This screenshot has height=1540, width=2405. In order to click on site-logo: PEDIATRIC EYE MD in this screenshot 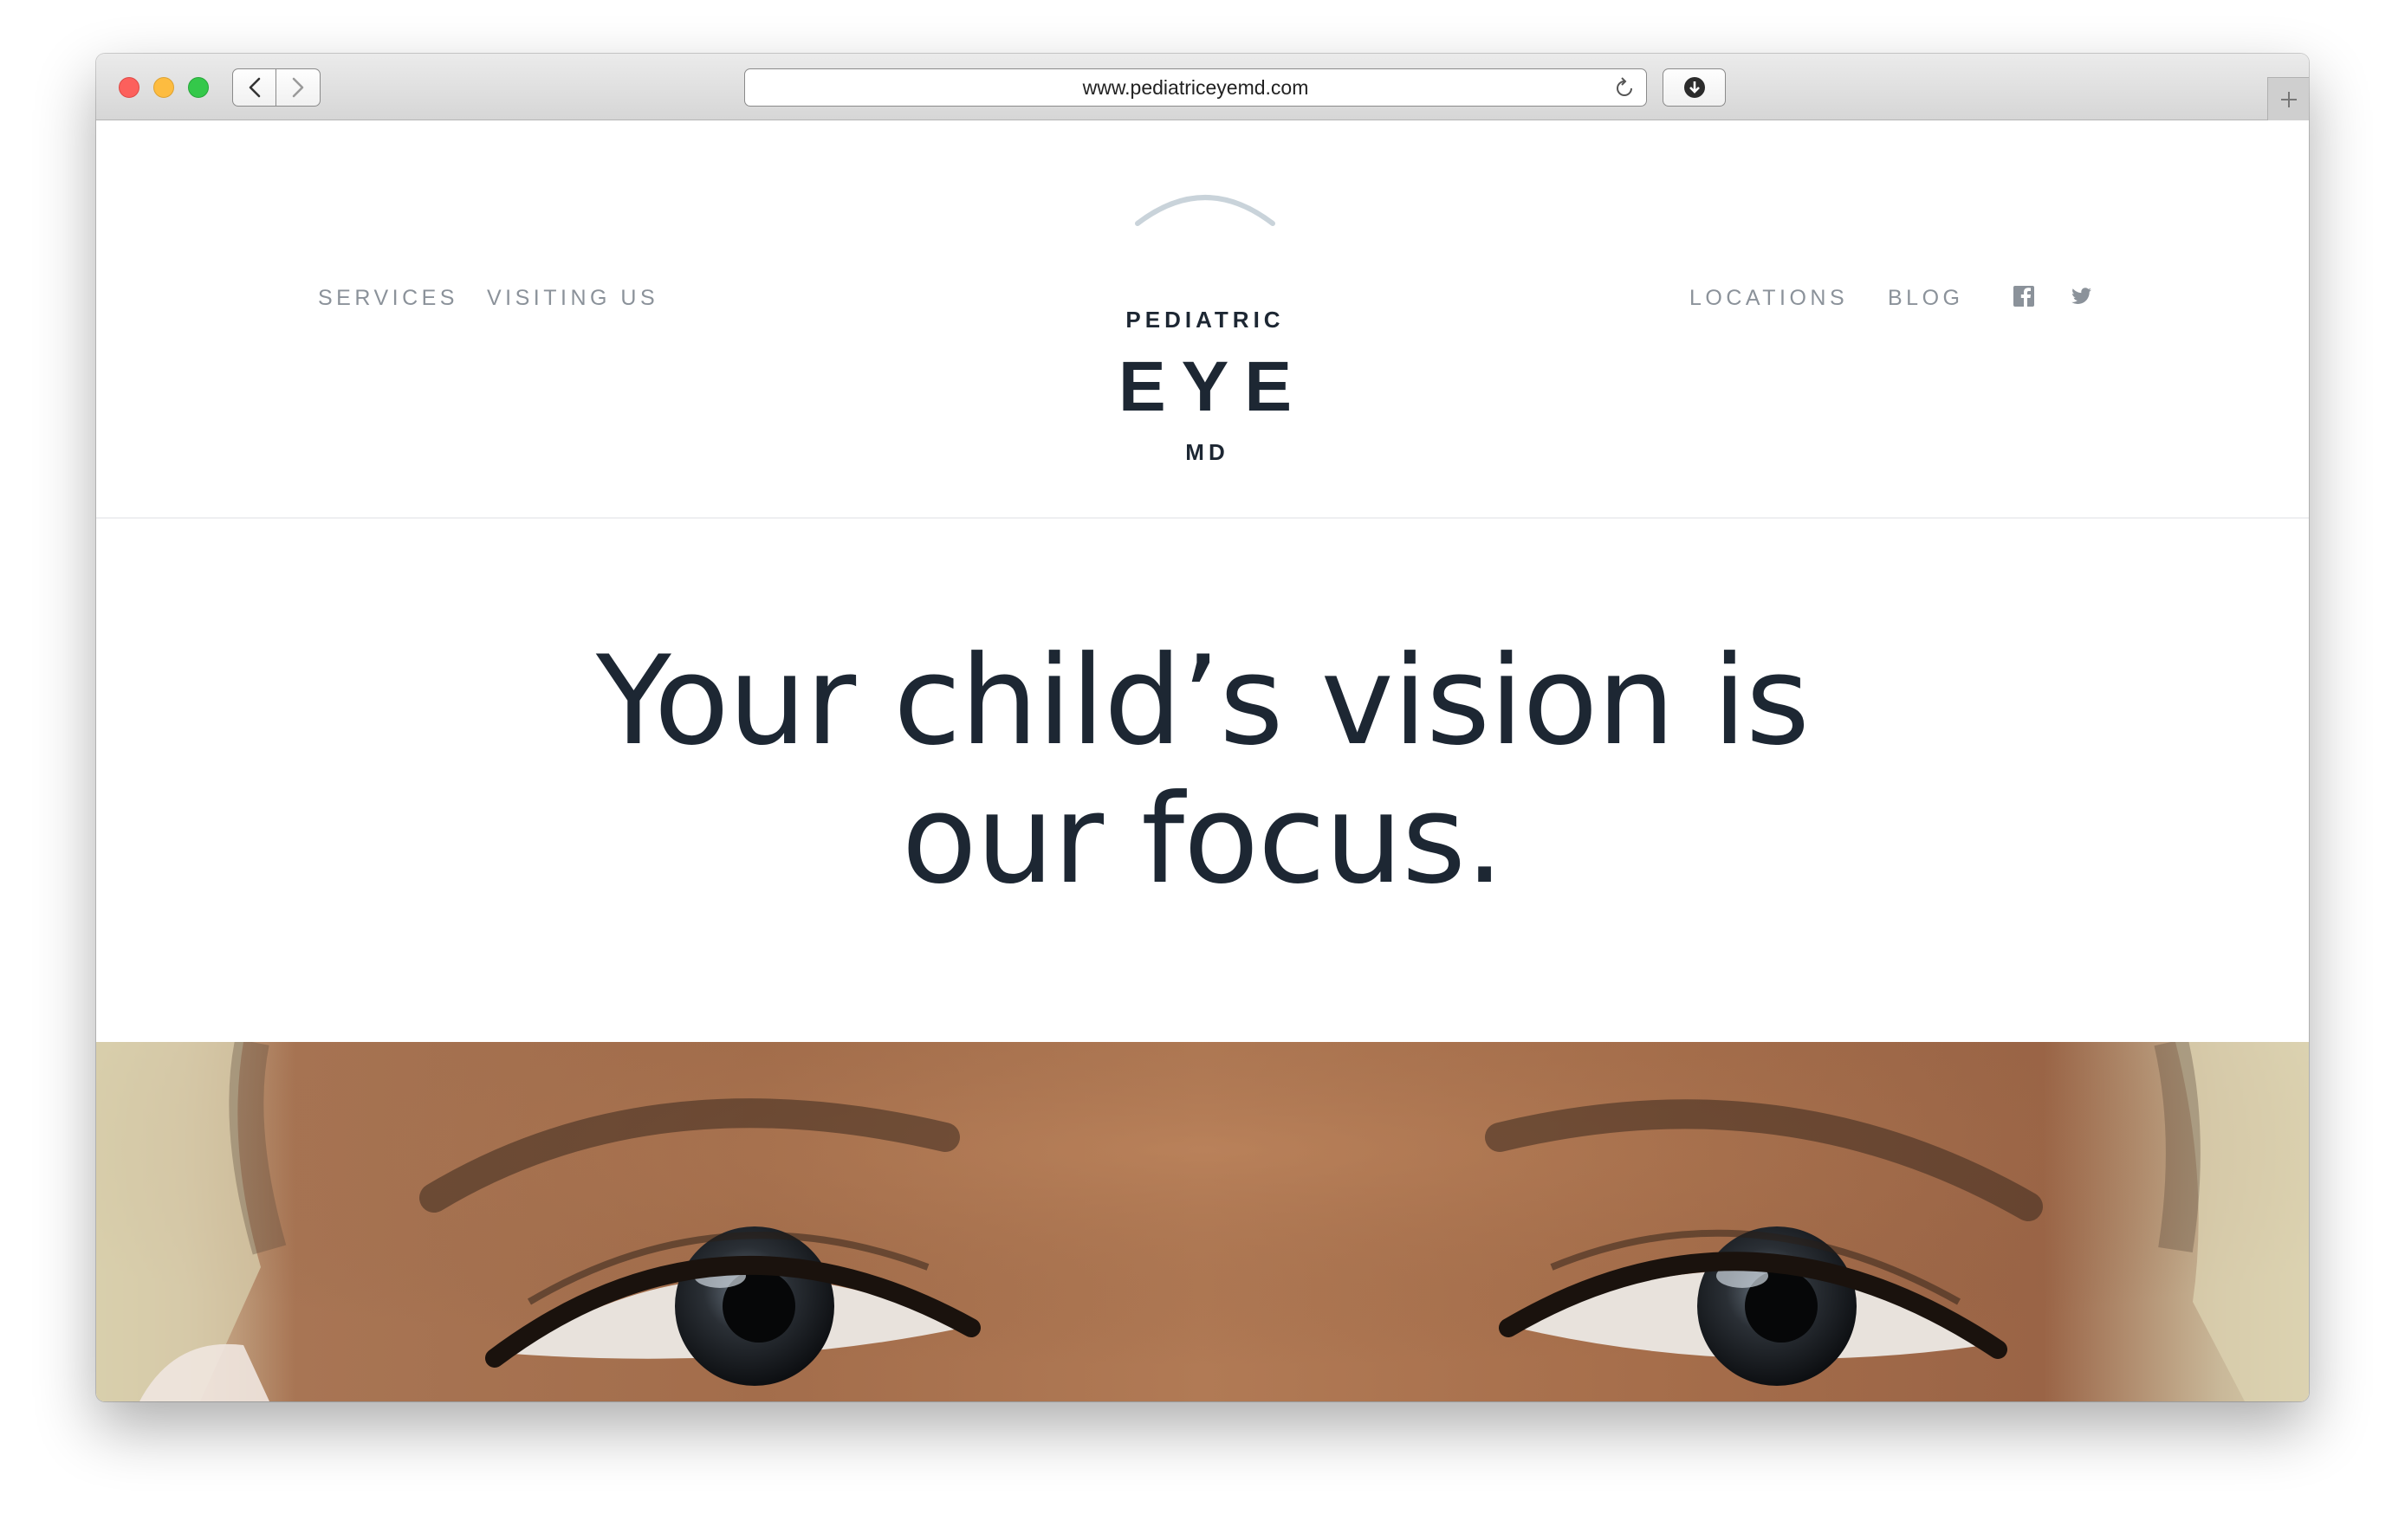, I will do `click(1205, 320)`.